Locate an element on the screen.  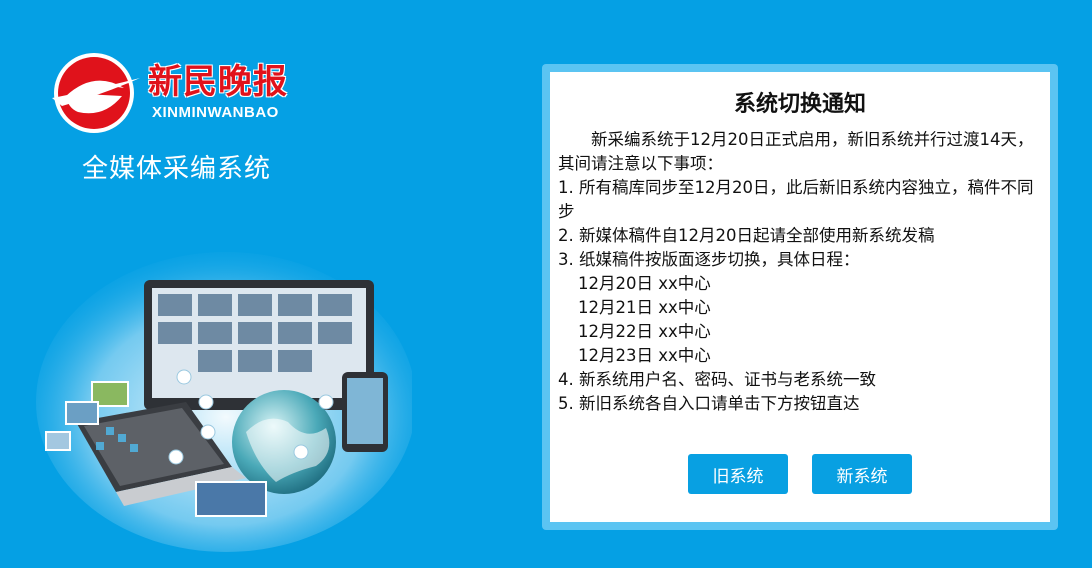
notice-intro: 新采编系统于12月20日正式启用，新旧系统并行过渡14天，其间请注意以下事项： is located at coordinates (796, 151).